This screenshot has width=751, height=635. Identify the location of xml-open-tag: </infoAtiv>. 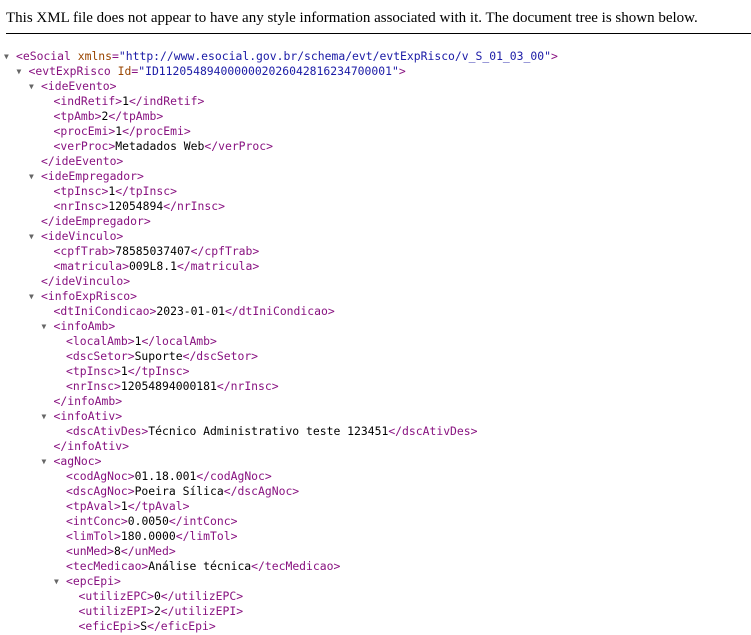
(91, 446).